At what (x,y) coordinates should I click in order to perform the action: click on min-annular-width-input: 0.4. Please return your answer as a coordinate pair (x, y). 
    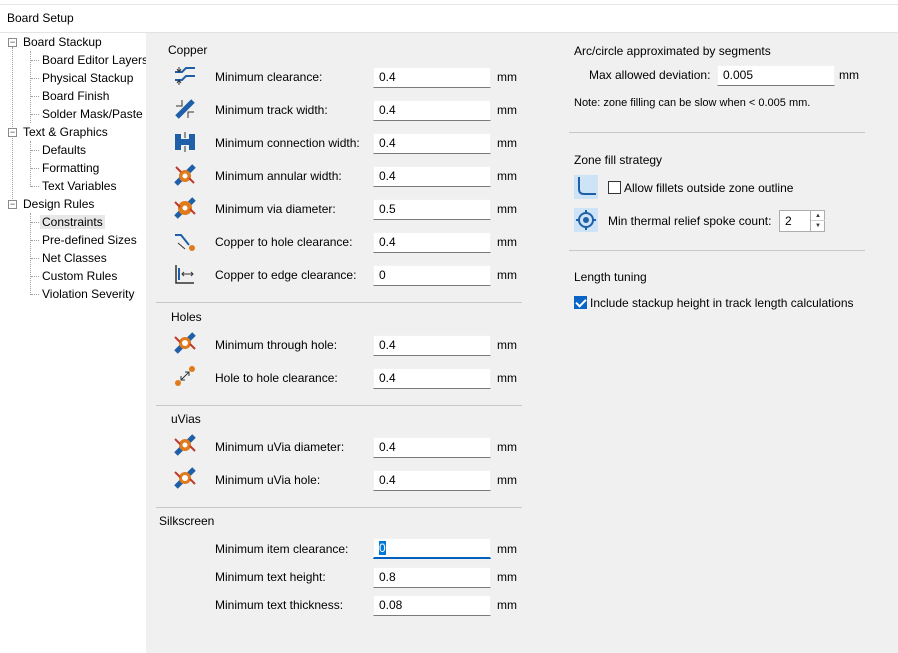
    Looking at the image, I should click on (432, 176).